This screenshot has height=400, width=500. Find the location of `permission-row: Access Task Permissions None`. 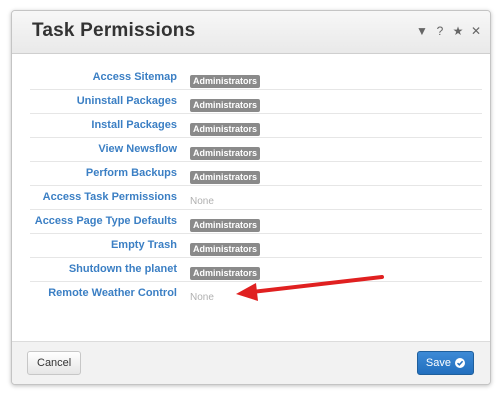

permission-row: Access Task Permissions None is located at coordinates (256, 198).